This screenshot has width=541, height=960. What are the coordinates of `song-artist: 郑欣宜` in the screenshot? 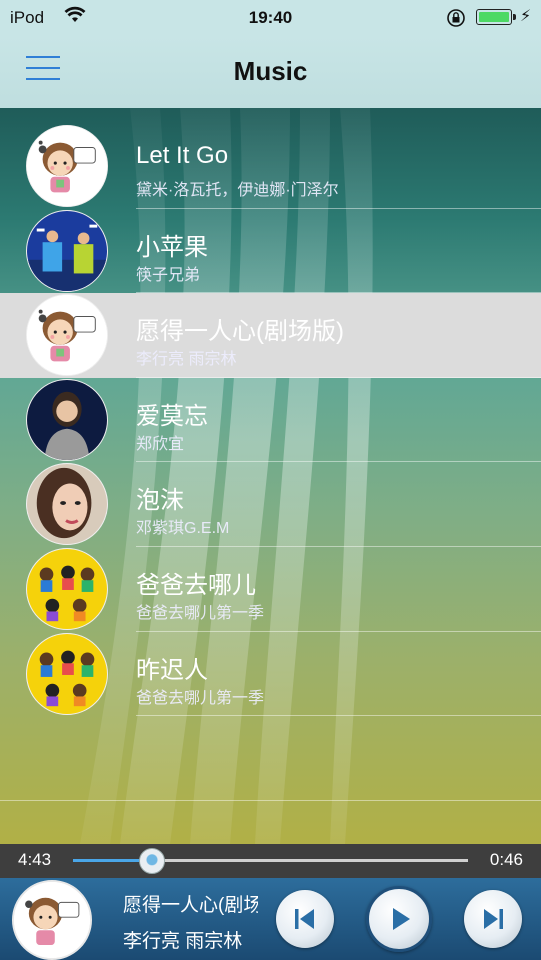 It's located at (160, 444).